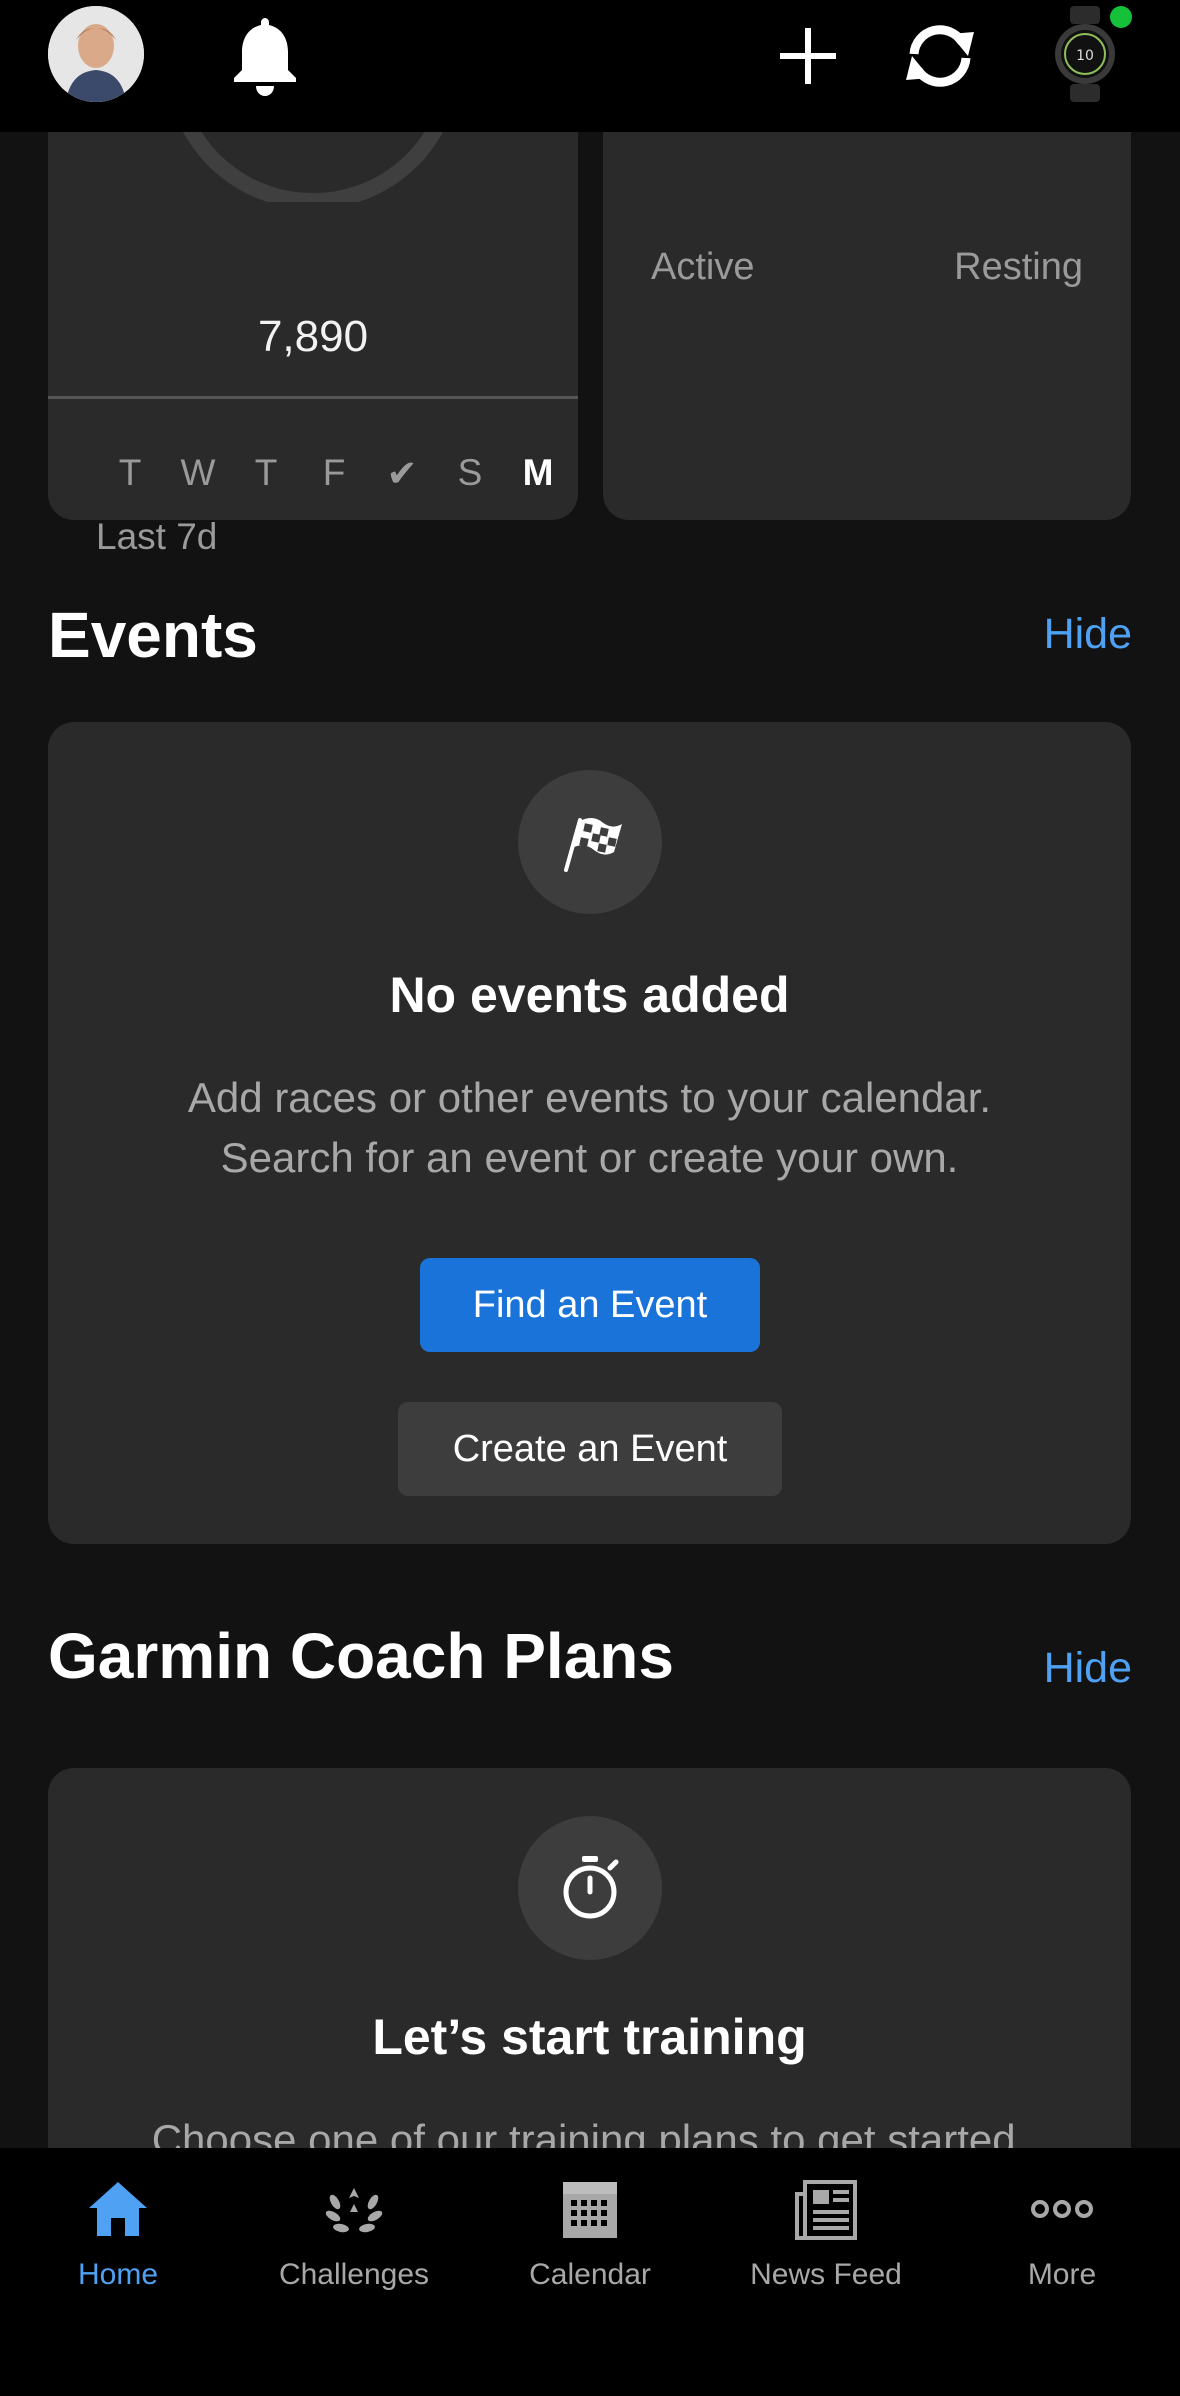 The height and width of the screenshot is (2396, 1180). I want to click on nav-label: More, so click(1062, 2274).